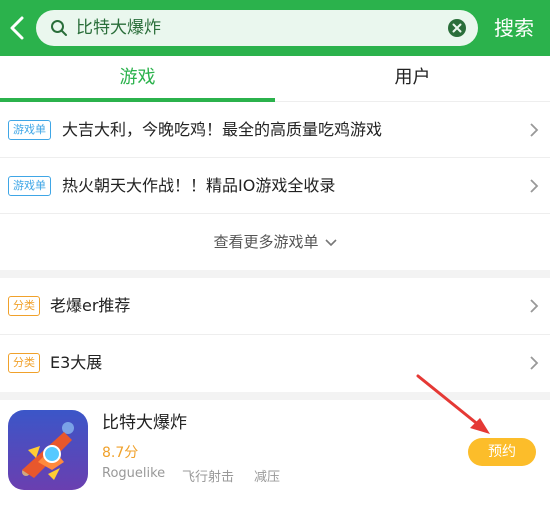 The height and width of the screenshot is (509, 550). What do you see at coordinates (267, 477) in the screenshot?
I see `app-tag: 减压` at bounding box center [267, 477].